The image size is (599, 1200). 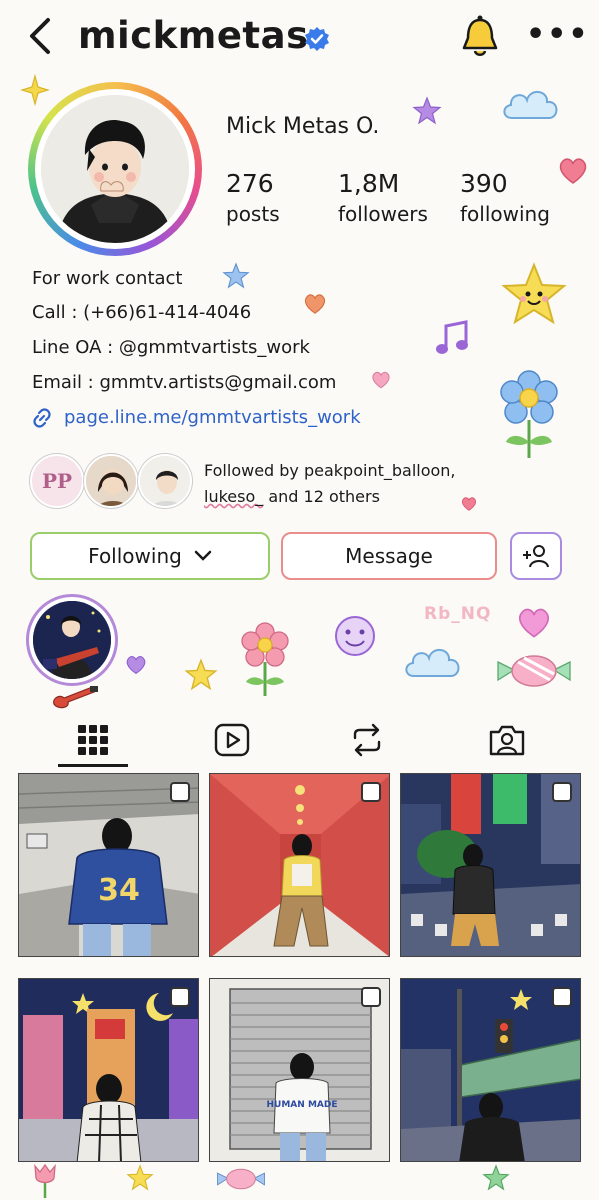 I want to click on mutual-follower-name: lukeso_, so click(x=233, y=496).